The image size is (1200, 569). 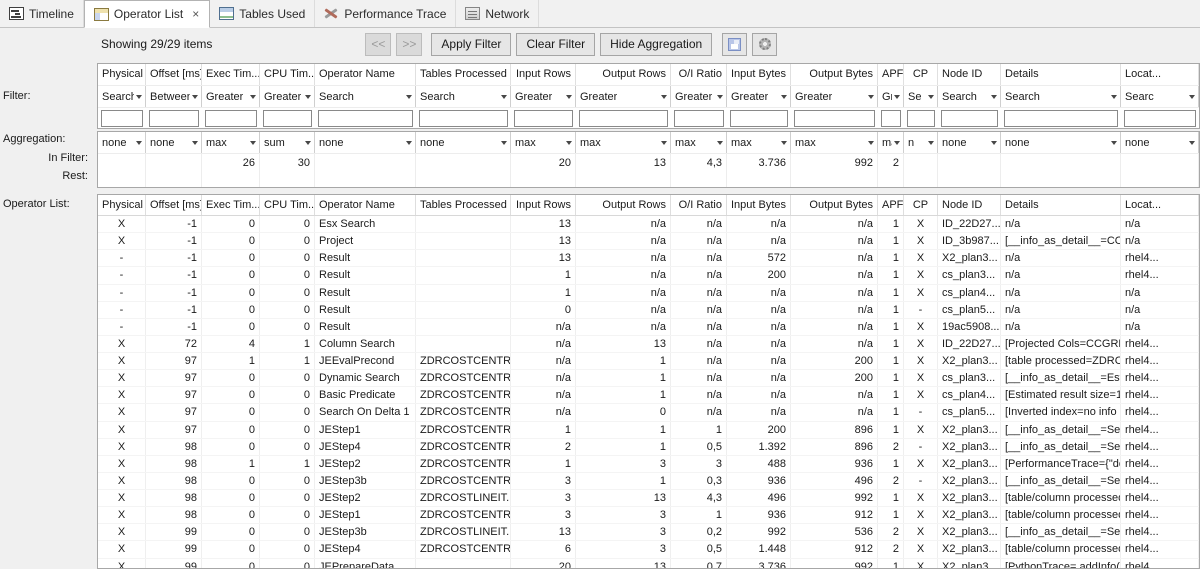 What do you see at coordinates (122, 74) in the screenshot?
I see `column-header-physical: Physical` at bounding box center [122, 74].